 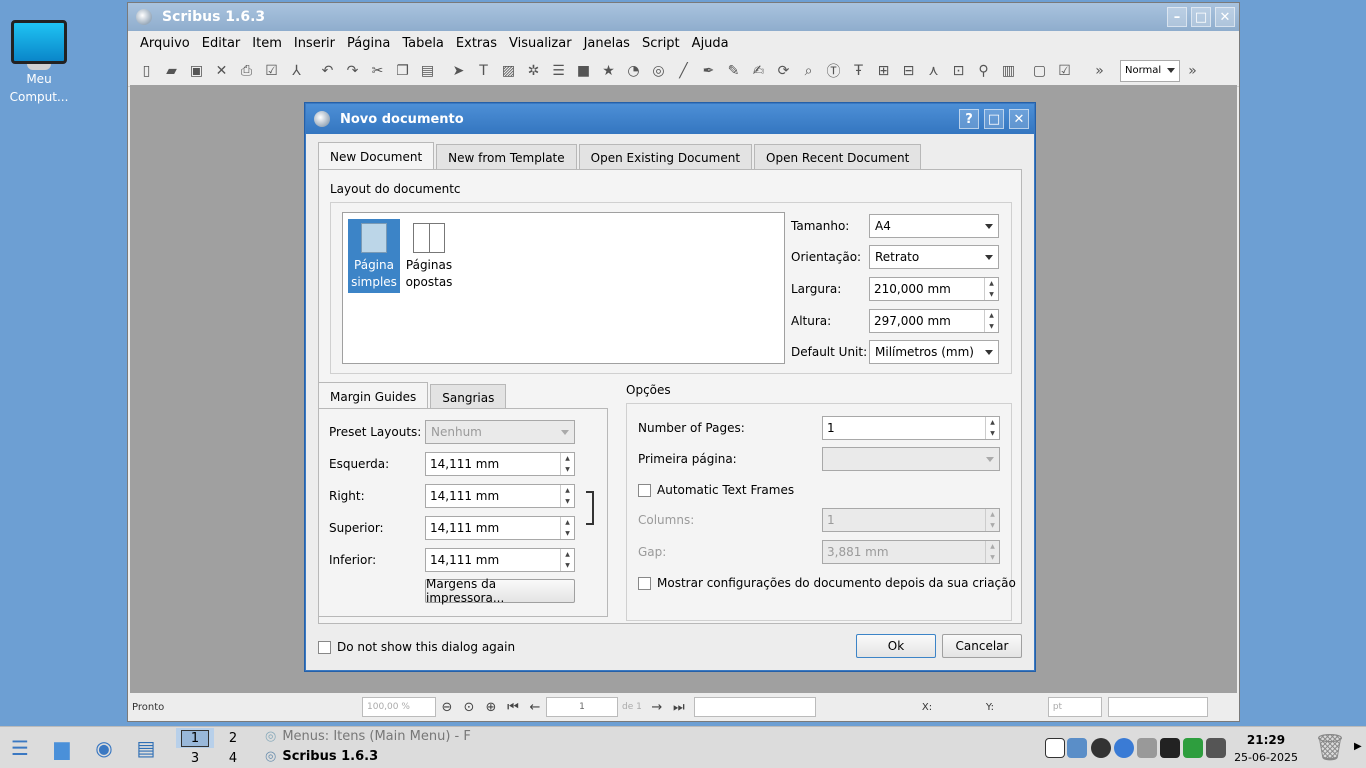 What do you see at coordinates (934, 321) in the screenshot?
I see `height-spinbox: 297,000 mm ▲ ▼` at bounding box center [934, 321].